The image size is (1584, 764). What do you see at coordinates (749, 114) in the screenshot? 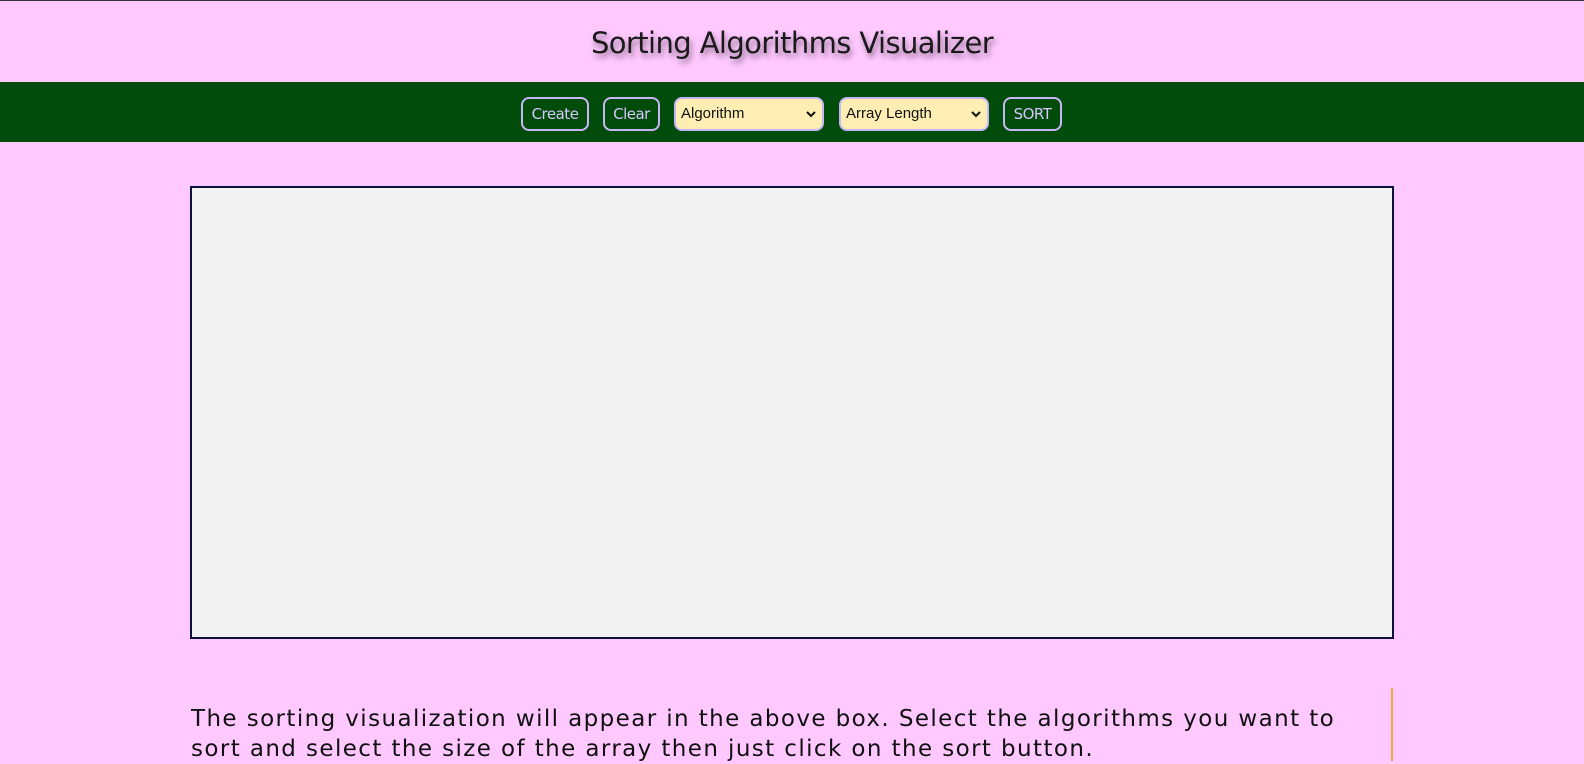
I see `algorithm-select: Algorithm` at bounding box center [749, 114].